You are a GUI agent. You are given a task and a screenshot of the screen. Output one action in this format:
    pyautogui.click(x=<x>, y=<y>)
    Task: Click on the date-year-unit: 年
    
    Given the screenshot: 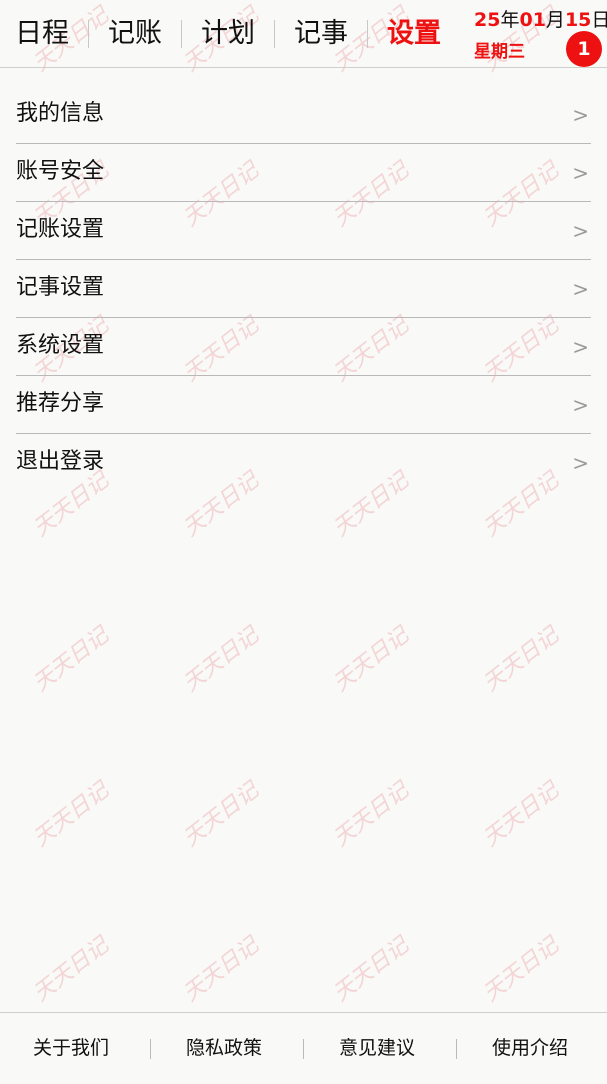 What is the action you would take?
    pyautogui.click(x=510, y=20)
    